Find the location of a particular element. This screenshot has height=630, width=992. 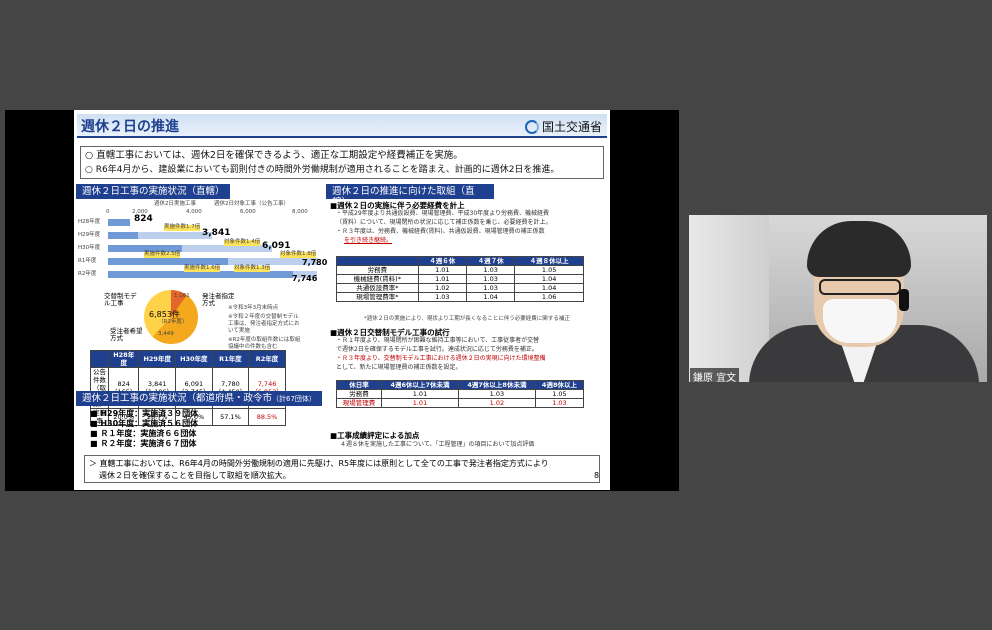

rate-row: 労務費 1.01 1.03 1.05 is located at coordinates (460, 394).